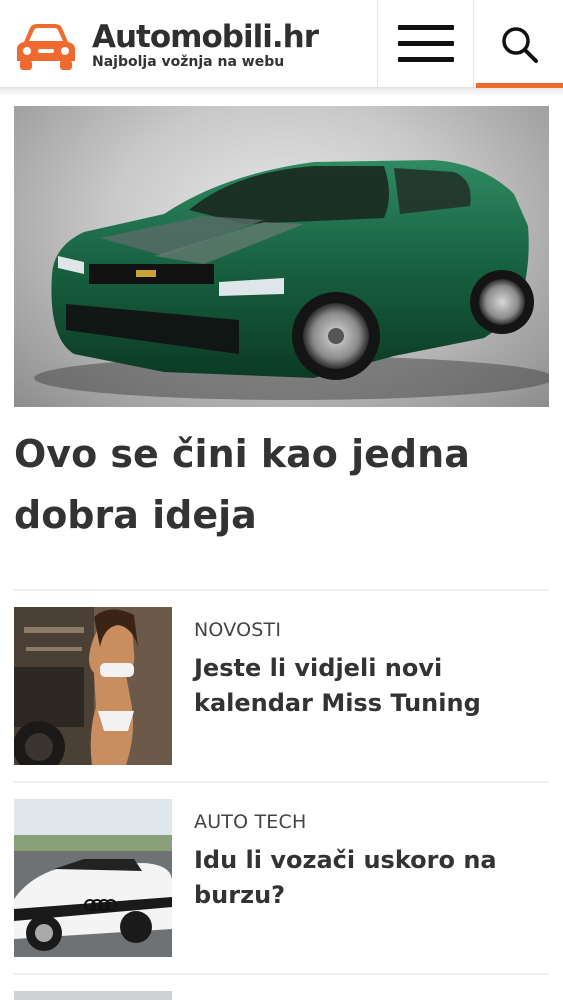  I want to click on news-title: Idu li vozači uskoro na burzu?, so click(364, 878).